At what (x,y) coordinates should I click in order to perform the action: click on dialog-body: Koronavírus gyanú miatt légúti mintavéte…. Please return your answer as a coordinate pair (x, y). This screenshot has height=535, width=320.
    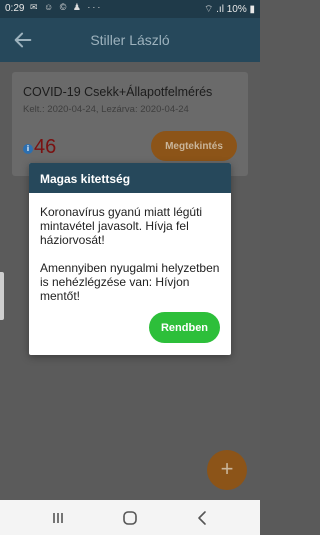
    Looking at the image, I should click on (133, 261).